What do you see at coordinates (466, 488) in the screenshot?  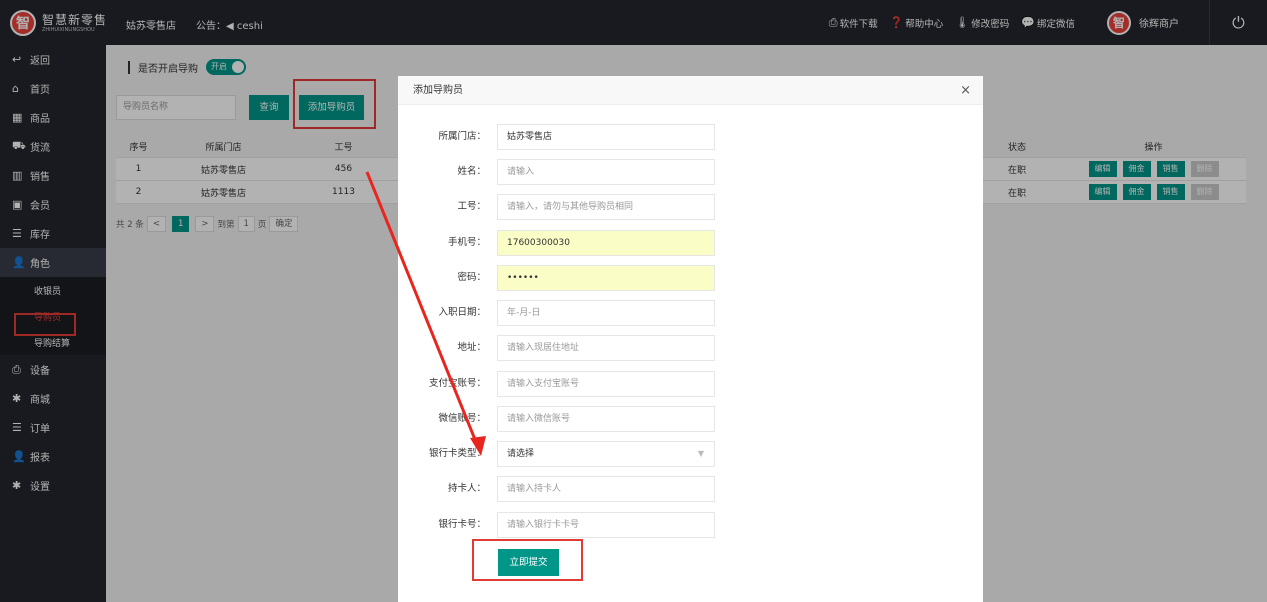 I see `cardholder-label: 持卡人：` at bounding box center [466, 488].